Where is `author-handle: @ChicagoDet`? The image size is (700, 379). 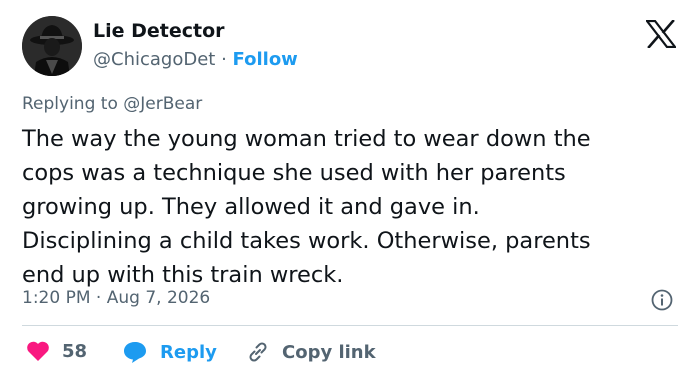 author-handle: @ChicagoDet is located at coordinates (154, 59).